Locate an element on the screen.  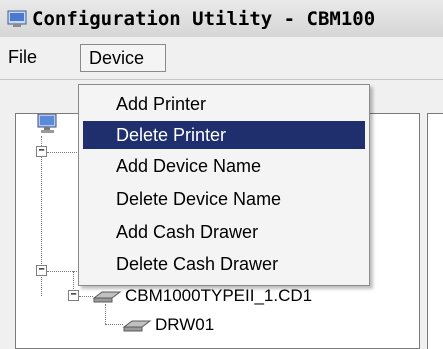
menu-item-delete-cash-drawer: Delete Cash Drawer is located at coordinates (224, 264).